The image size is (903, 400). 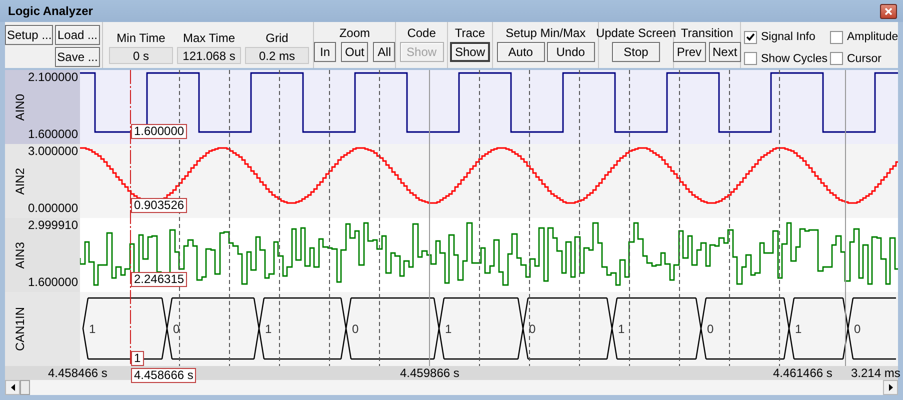 What do you see at coordinates (570, 52) in the screenshot?
I see `toolbar-button: Undo` at bounding box center [570, 52].